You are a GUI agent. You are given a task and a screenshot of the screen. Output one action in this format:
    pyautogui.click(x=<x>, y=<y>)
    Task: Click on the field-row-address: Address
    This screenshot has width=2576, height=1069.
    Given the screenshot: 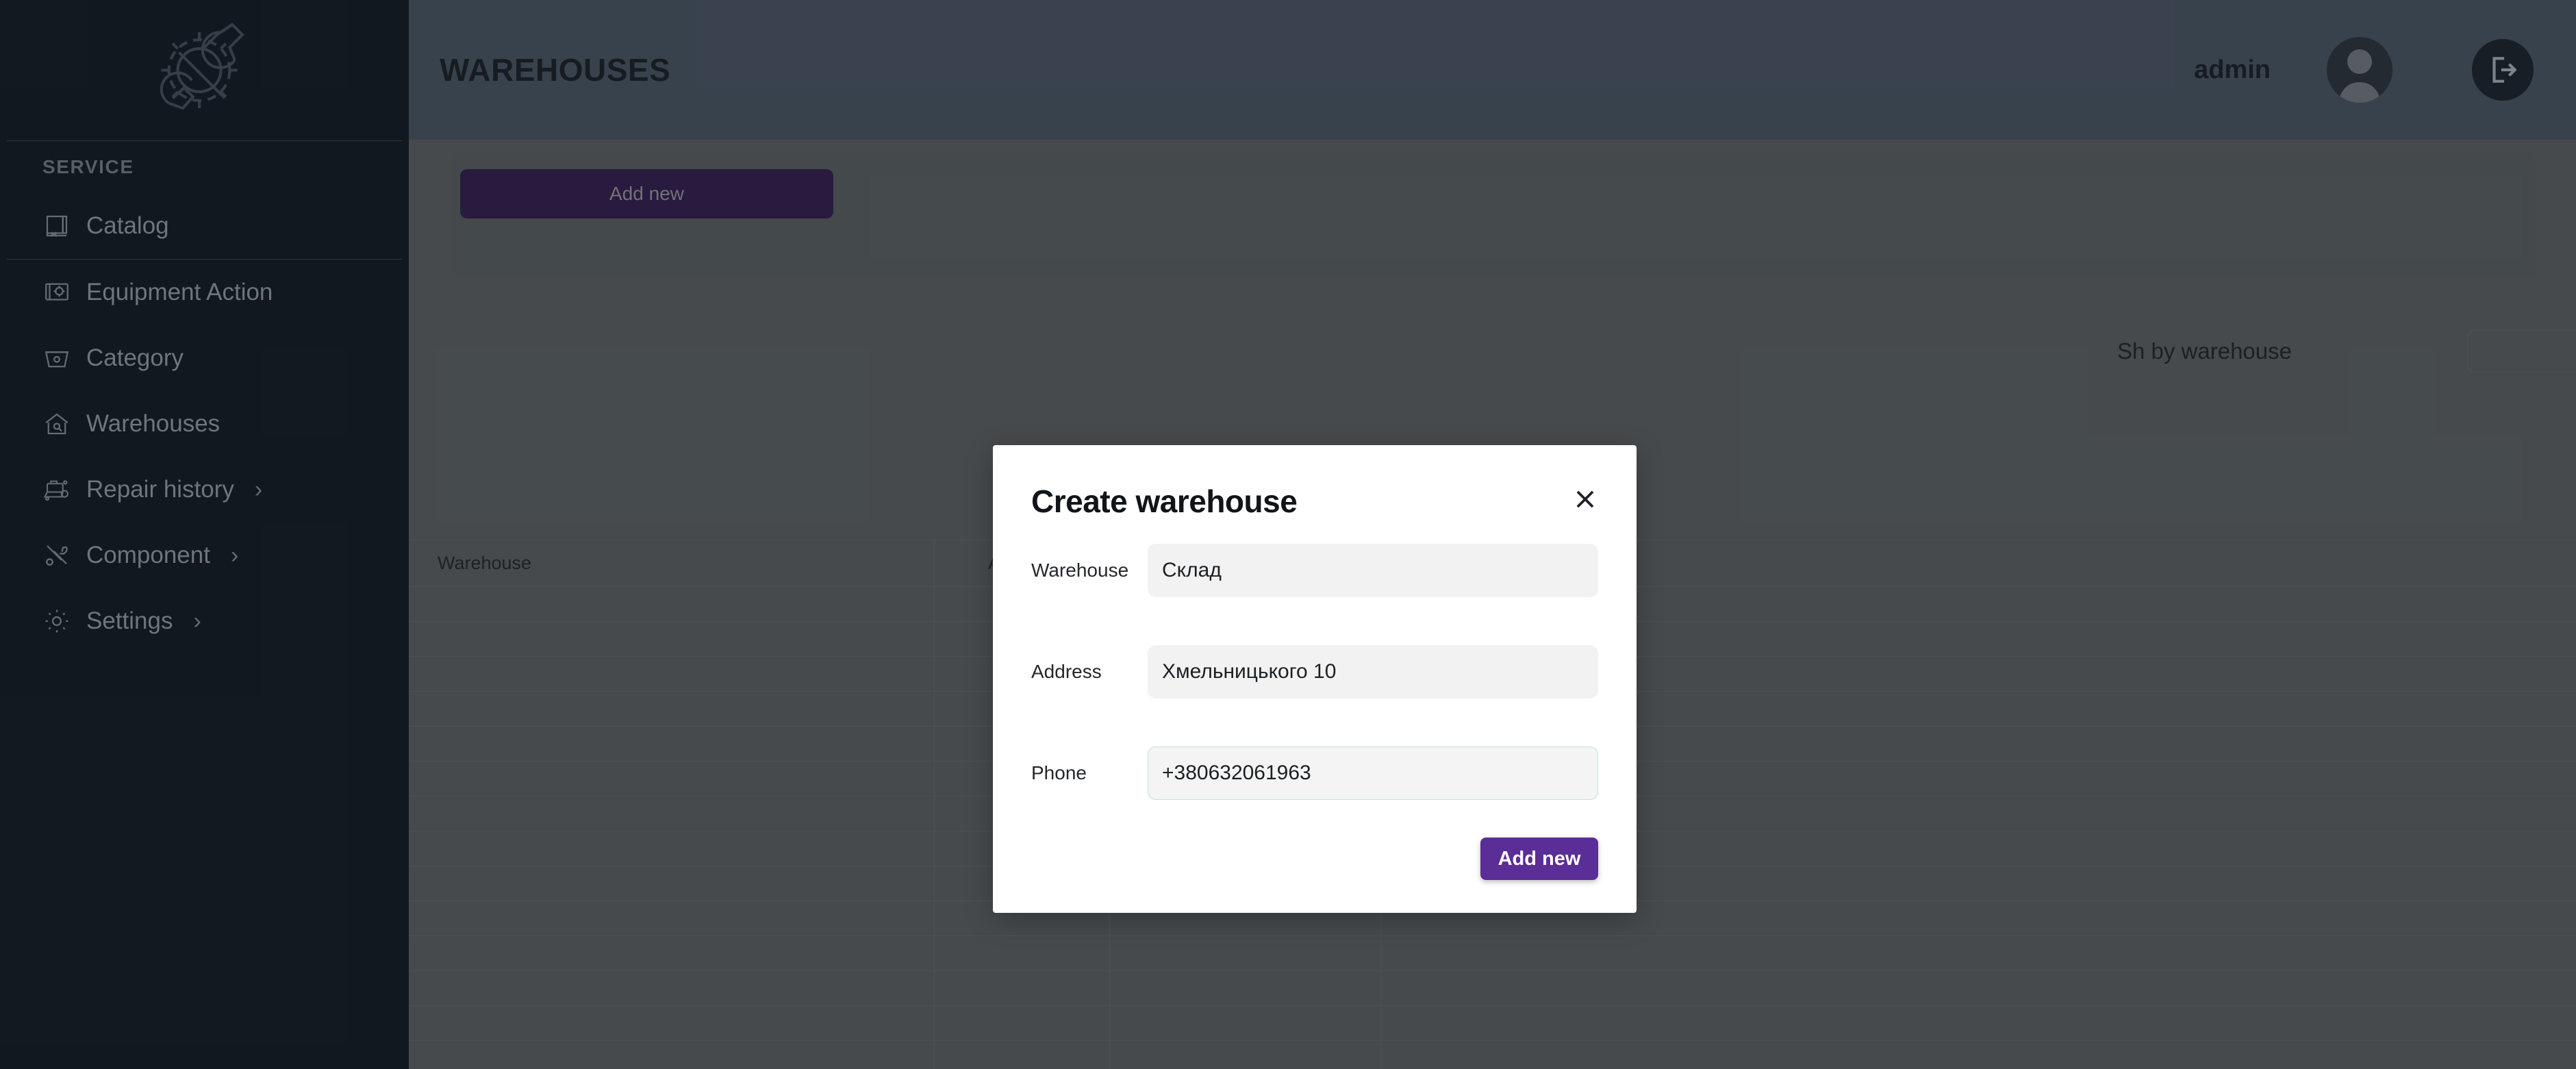 What is the action you would take?
    pyautogui.click(x=1314, y=671)
    